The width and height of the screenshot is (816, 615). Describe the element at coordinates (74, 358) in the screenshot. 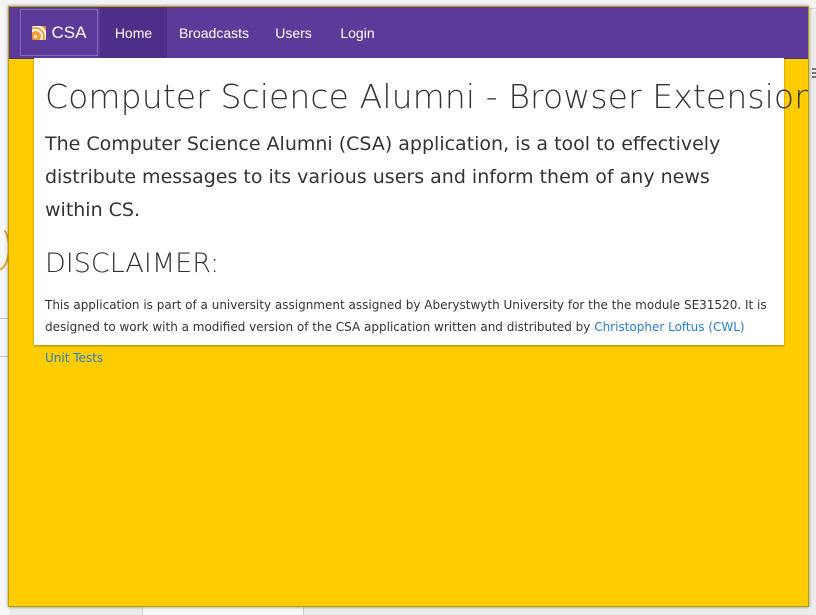

I see `unit-tests-link: Unit Tests` at that location.